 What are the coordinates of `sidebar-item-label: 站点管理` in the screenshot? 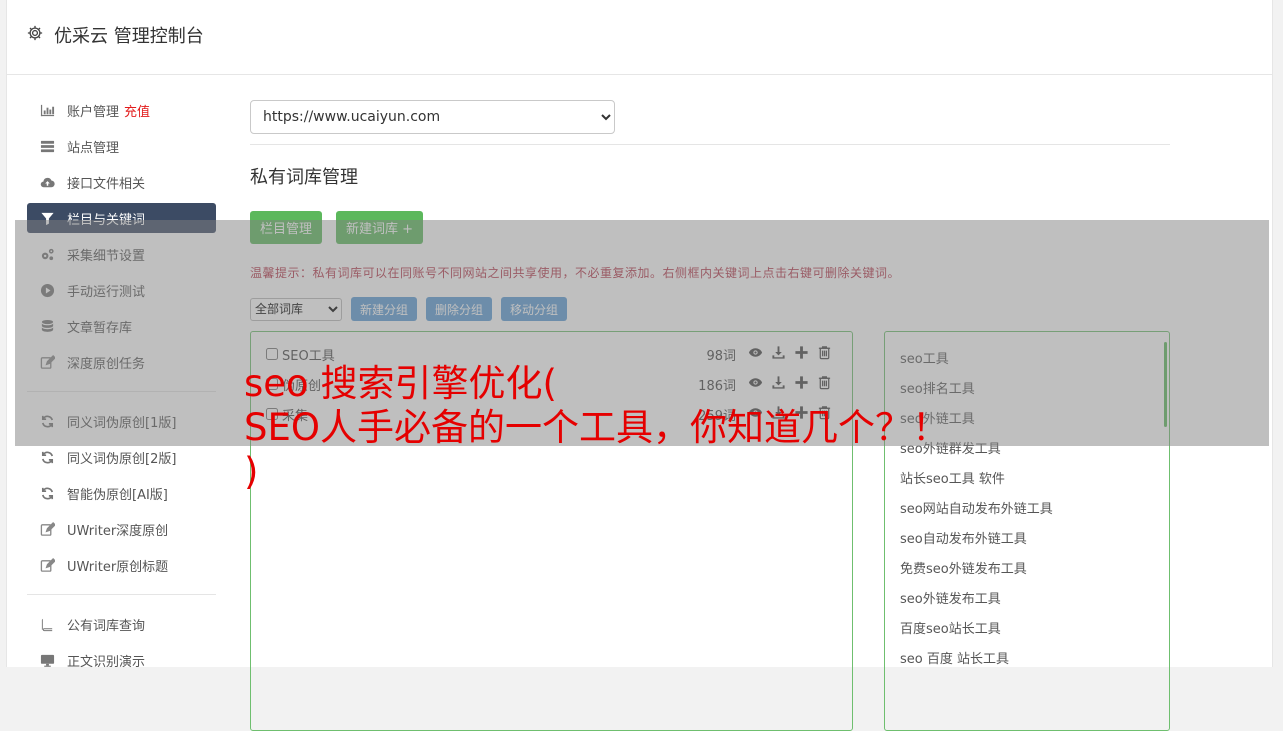 It's located at (93, 148).